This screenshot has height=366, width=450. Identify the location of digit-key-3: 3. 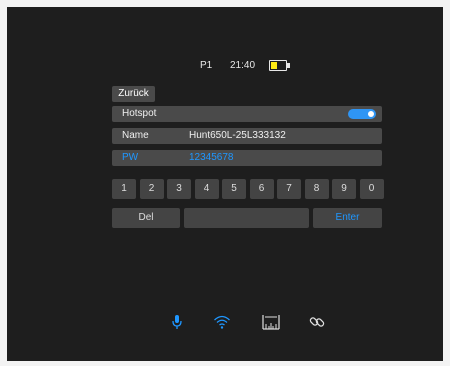
(179, 189).